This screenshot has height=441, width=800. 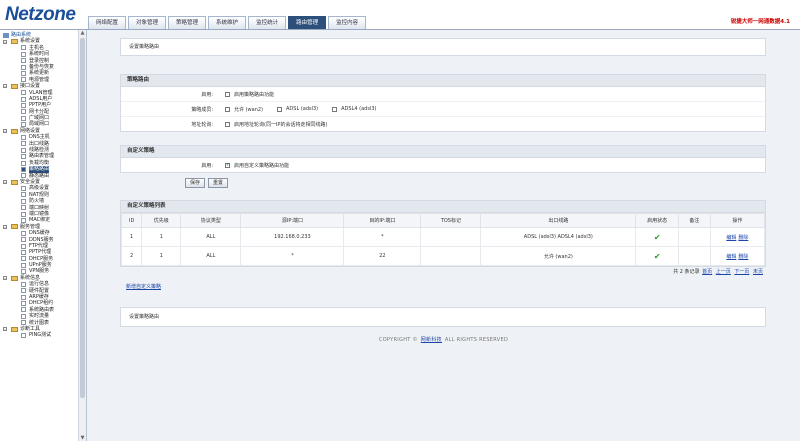 I want to click on cell-id: 2, so click(x=131, y=256).